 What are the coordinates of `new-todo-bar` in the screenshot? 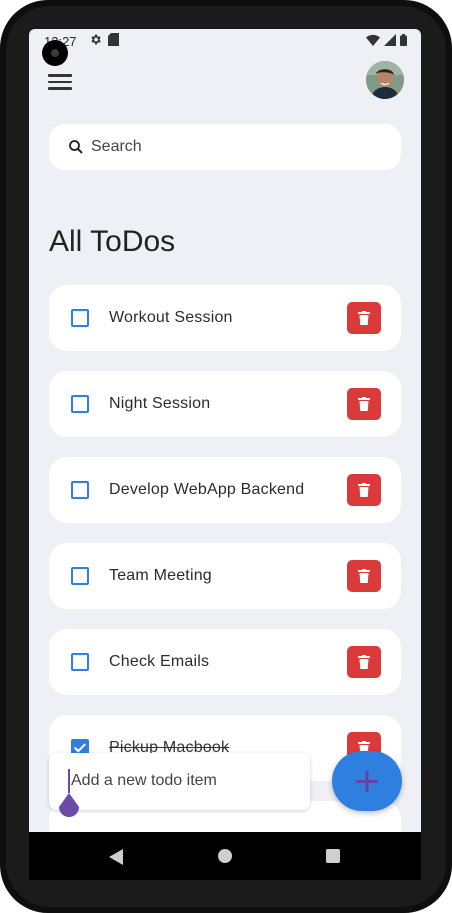 It's located at (179, 785).